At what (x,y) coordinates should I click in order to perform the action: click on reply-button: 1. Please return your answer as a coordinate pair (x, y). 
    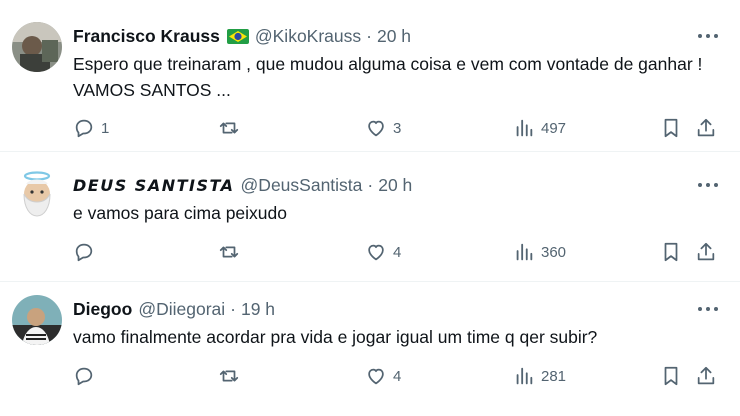
    Looking at the image, I should click on (91, 128).